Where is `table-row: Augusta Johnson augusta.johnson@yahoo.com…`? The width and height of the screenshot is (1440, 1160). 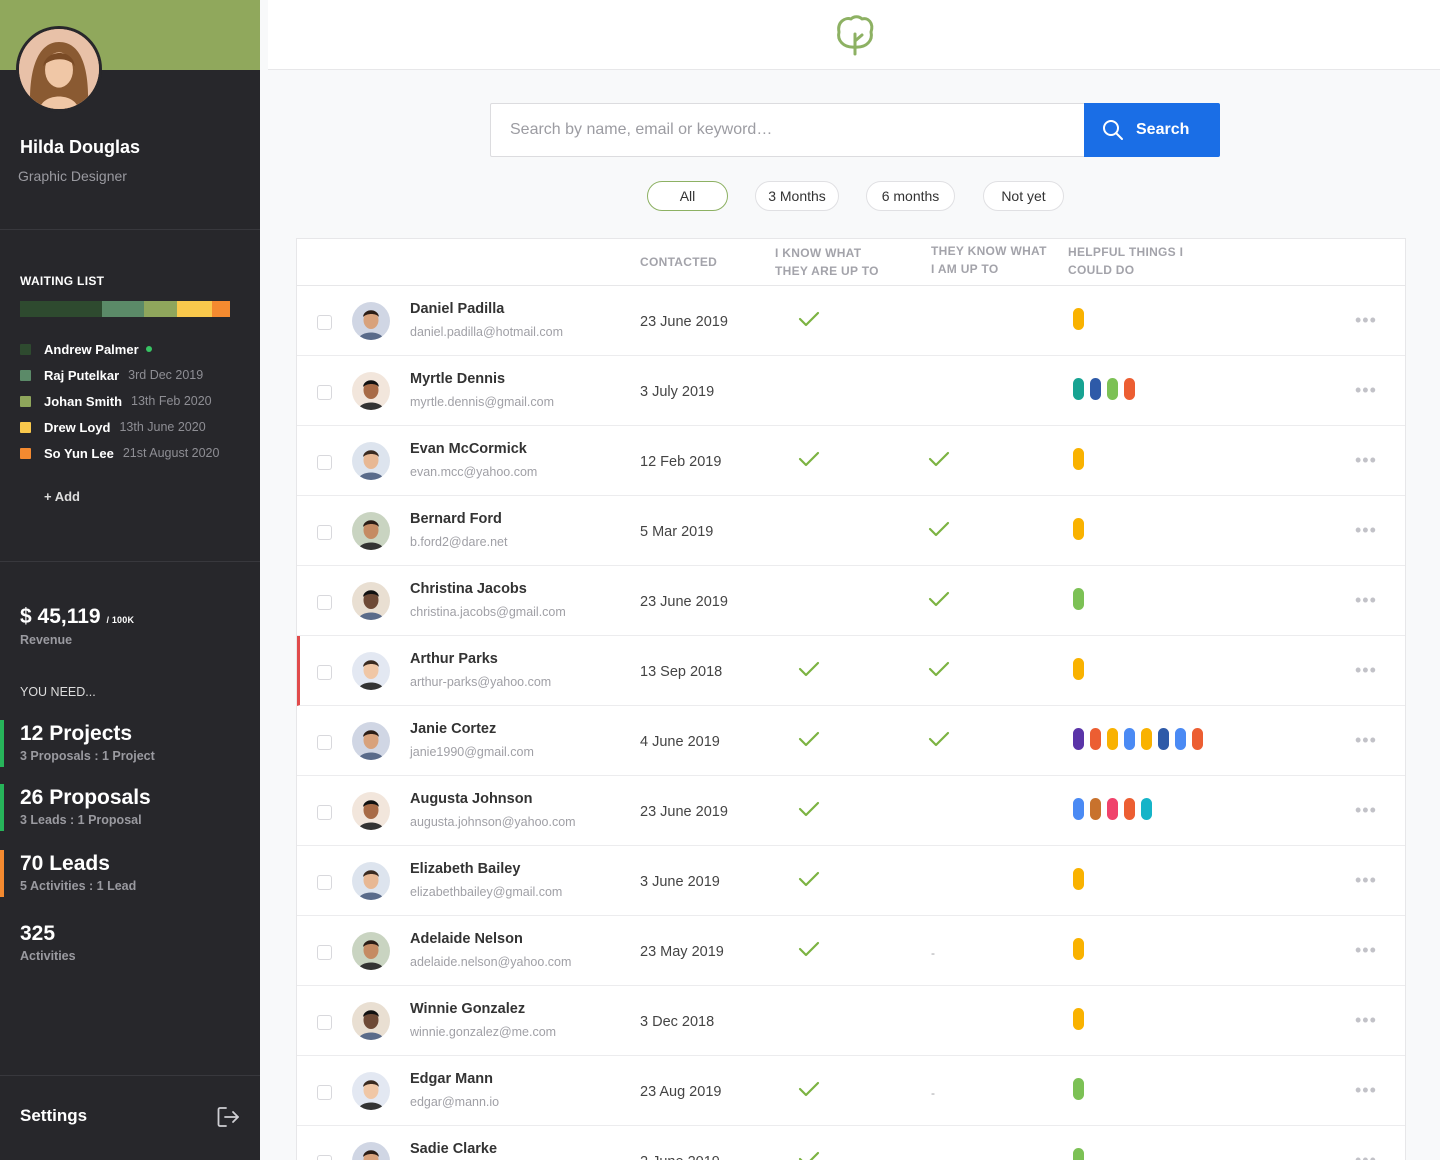
table-row: Augusta Johnson augusta.johnson@yahoo.com… is located at coordinates (851, 811).